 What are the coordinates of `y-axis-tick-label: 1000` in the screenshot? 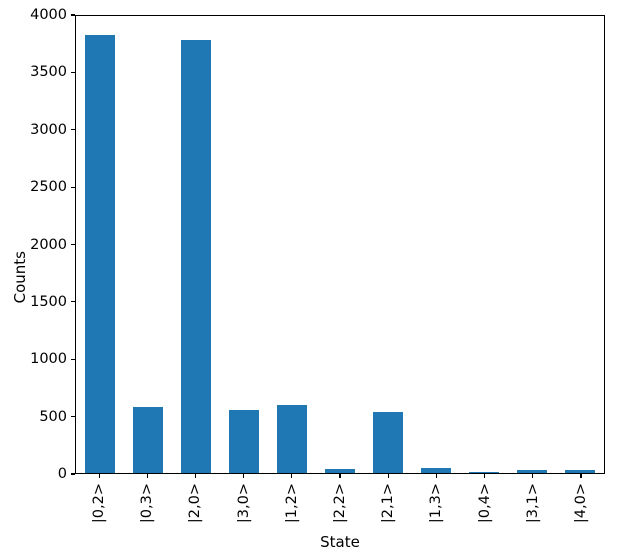 It's located at (48, 359).